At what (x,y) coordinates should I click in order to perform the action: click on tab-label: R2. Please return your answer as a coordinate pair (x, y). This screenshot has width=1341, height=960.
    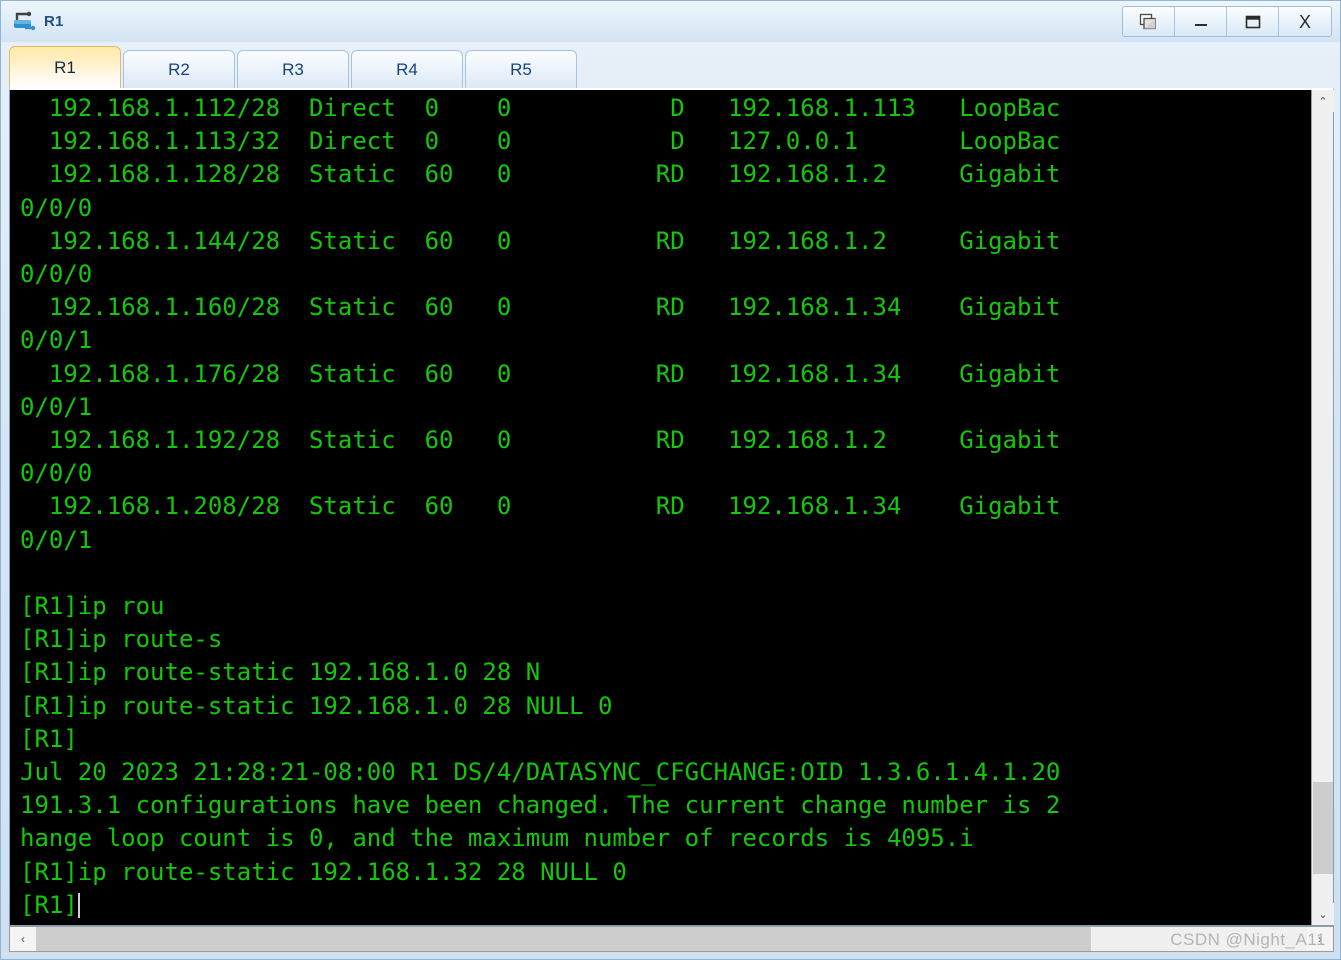
    Looking at the image, I should click on (179, 69).